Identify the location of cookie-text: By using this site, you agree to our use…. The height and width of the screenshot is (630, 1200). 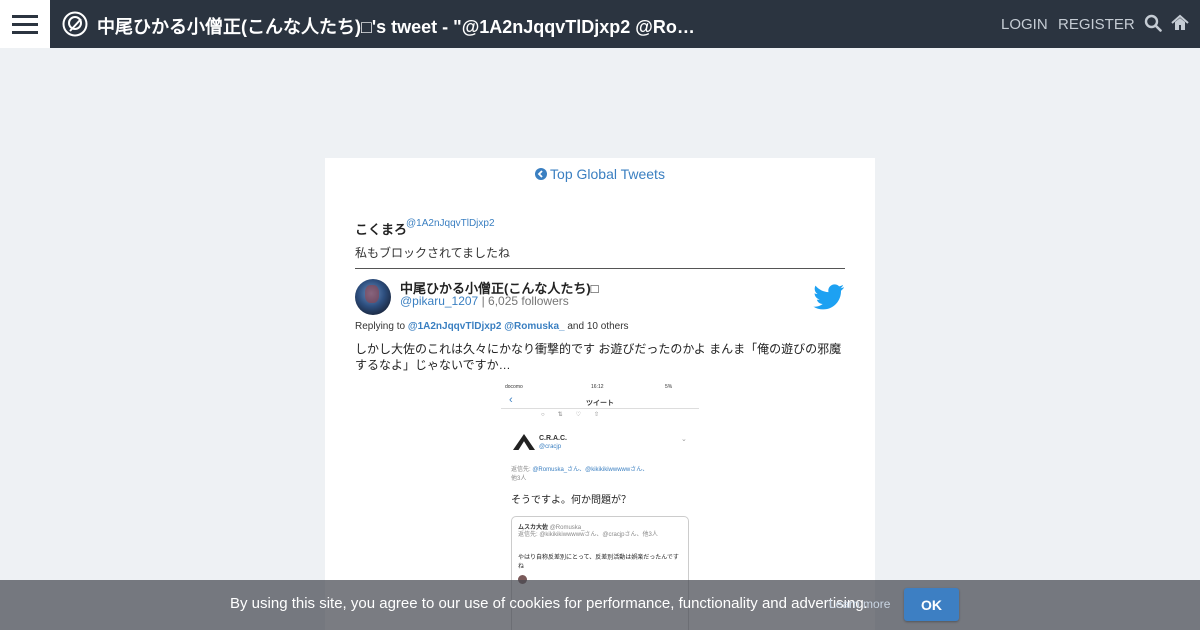
(549, 603).